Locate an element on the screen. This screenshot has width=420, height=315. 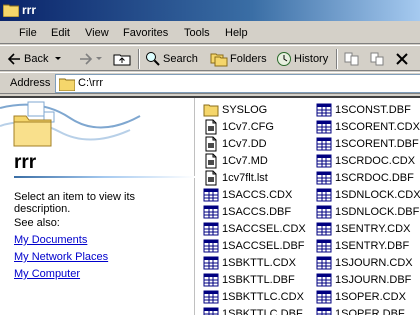
menu-tools: Tools is located at coordinates (197, 33).